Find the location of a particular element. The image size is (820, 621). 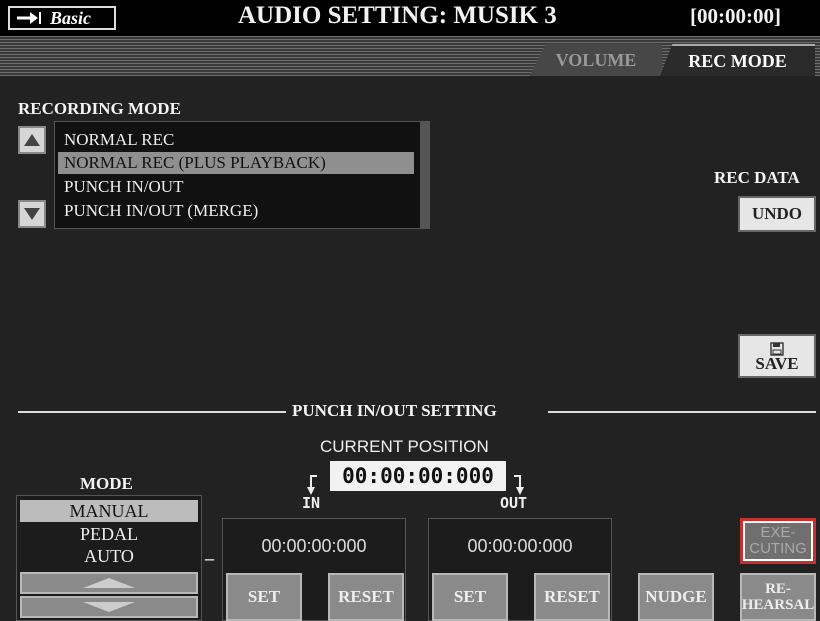

recording-mode-label: RECORDING MODE is located at coordinates (99, 108).